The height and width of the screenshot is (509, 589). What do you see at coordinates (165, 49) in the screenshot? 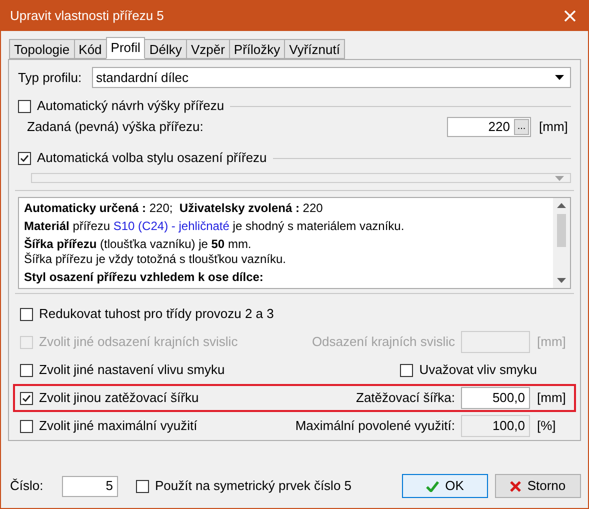
I see `tab: Délky` at bounding box center [165, 49].